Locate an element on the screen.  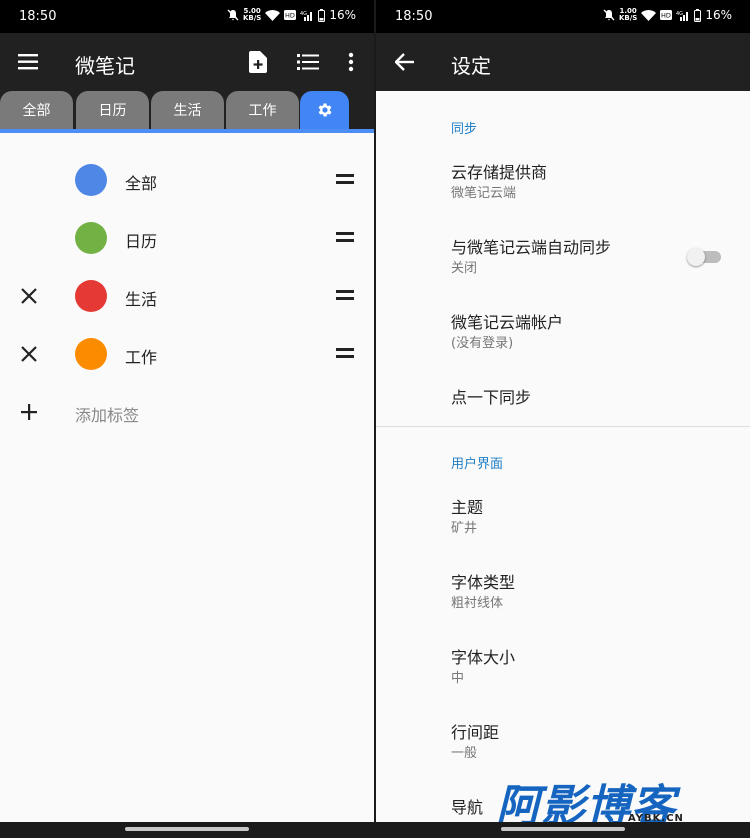
settings-title: 设定 is located at coordinates (471, 66).